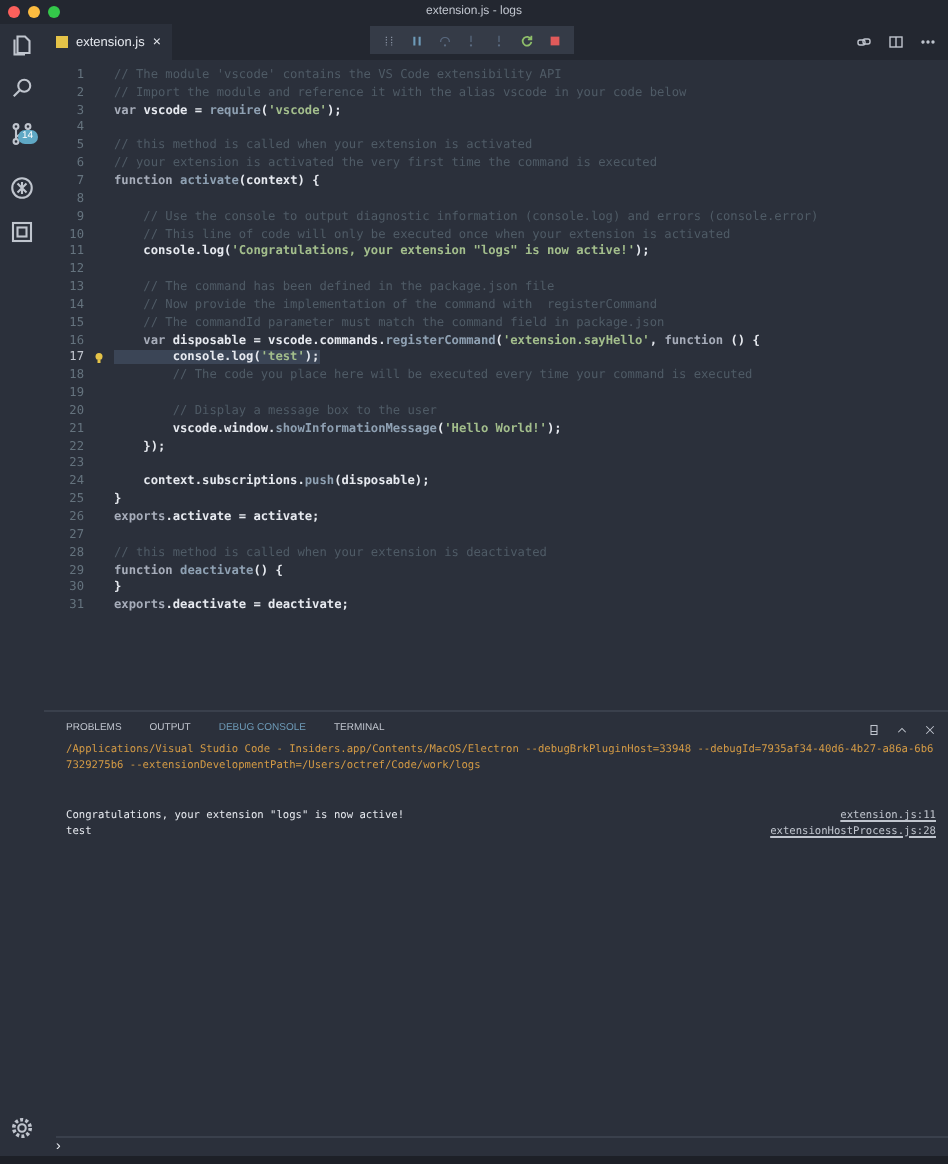 Image resolution: width=948 pixels, height=1164 pixels. What do you see at coordinates (389, 40) in the screenshot?
I see `drag-handle-icon` at bounding box center [389, 40].